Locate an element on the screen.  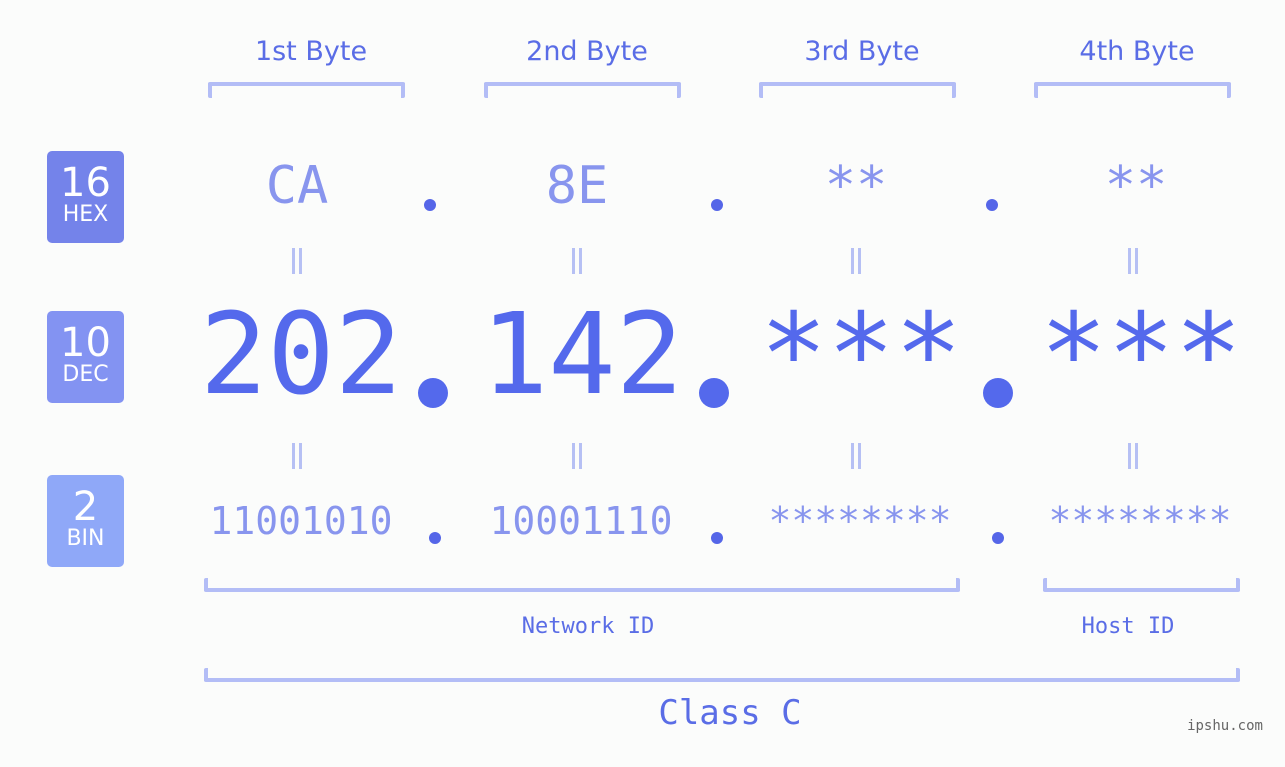
hex-badge: 16 HEX is located at coordinates (85, 197).